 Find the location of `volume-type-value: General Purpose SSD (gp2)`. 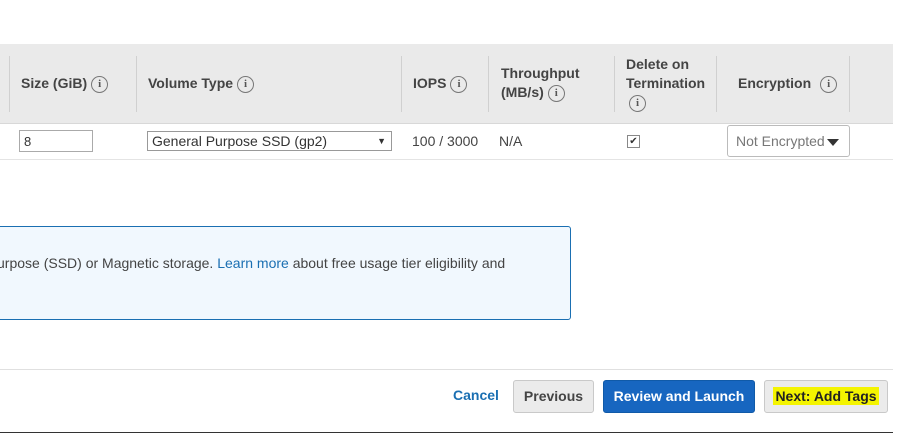

volume-type-value: General Purpose SSD (gp2) is located at coordinates (240, 141).